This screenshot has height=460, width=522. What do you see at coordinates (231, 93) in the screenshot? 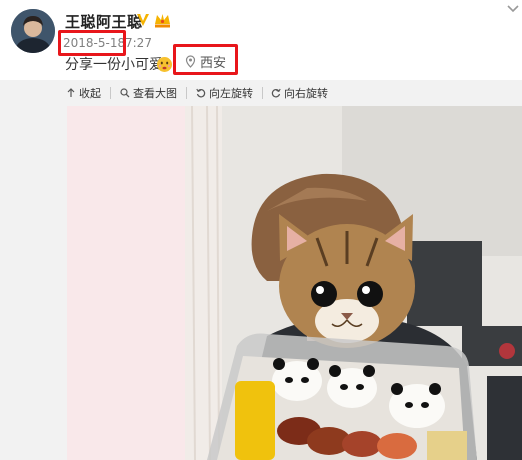
I see `rotate-left-label: 向左旋转` at bounding box center [231, 93].